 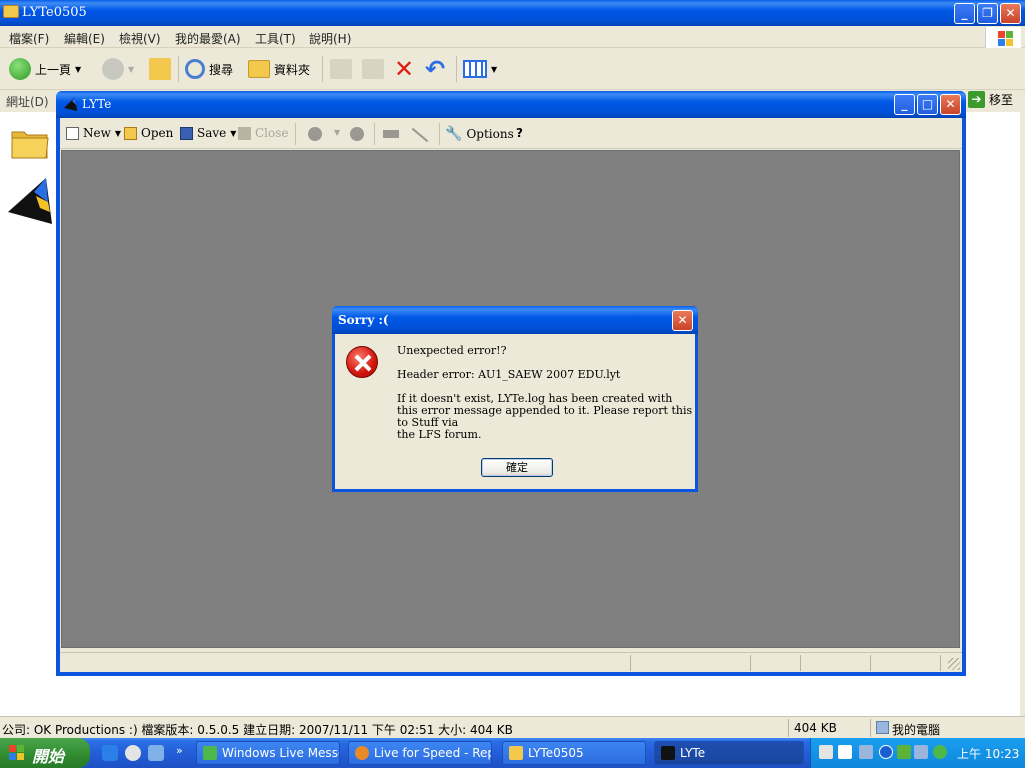 I want to click on save-button: Save ▼, so click(x=208, y=133).